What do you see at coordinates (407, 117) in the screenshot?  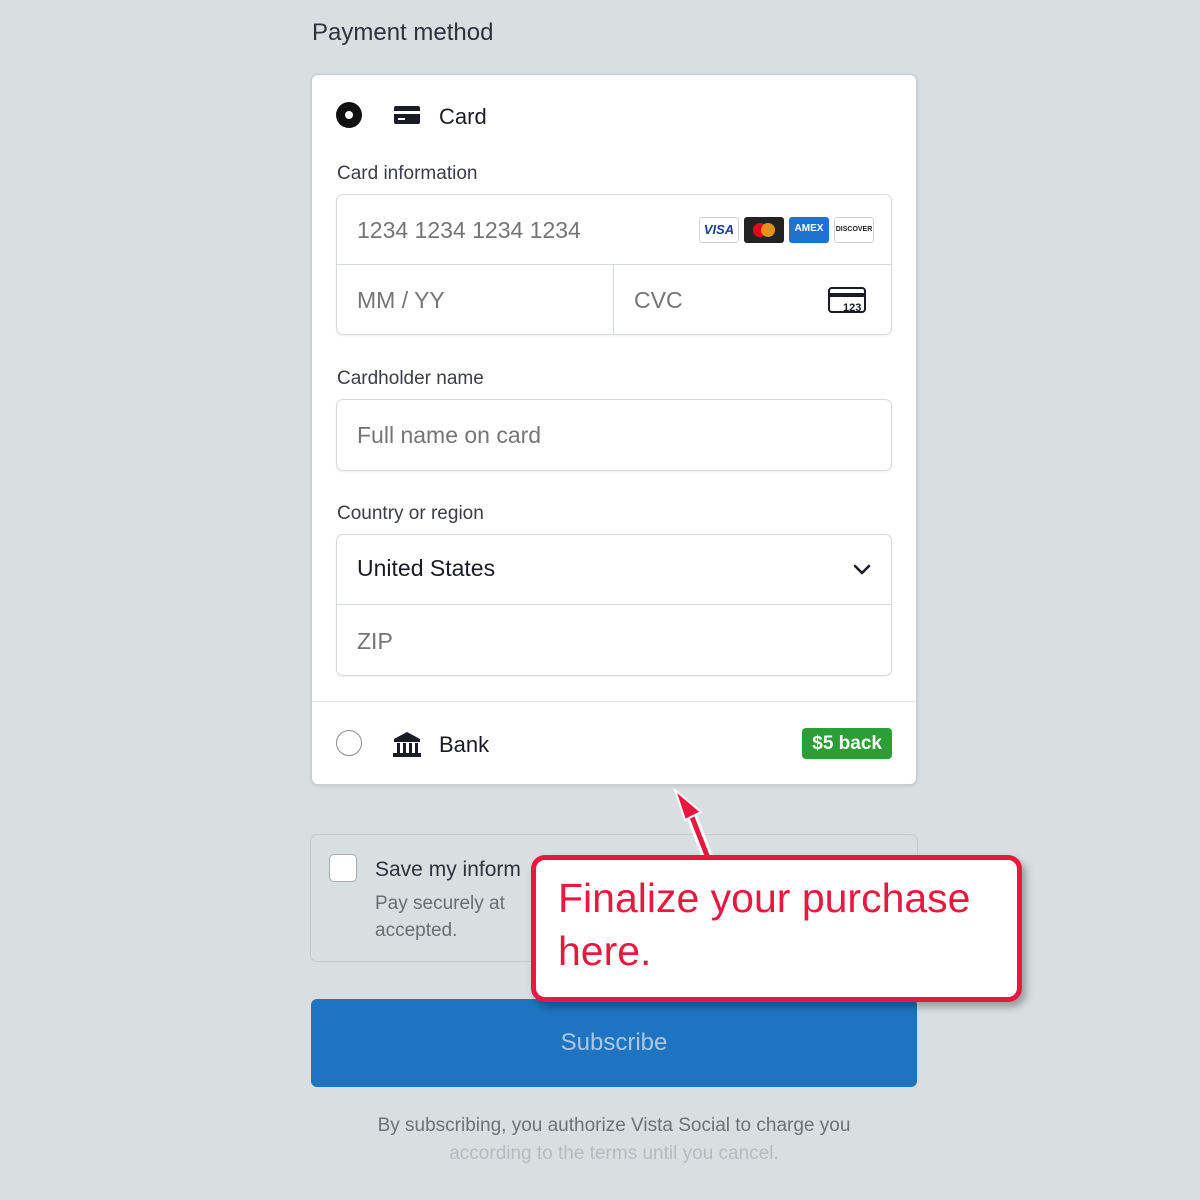 I see `credit-card-icon` at bounding box center [407, 117].